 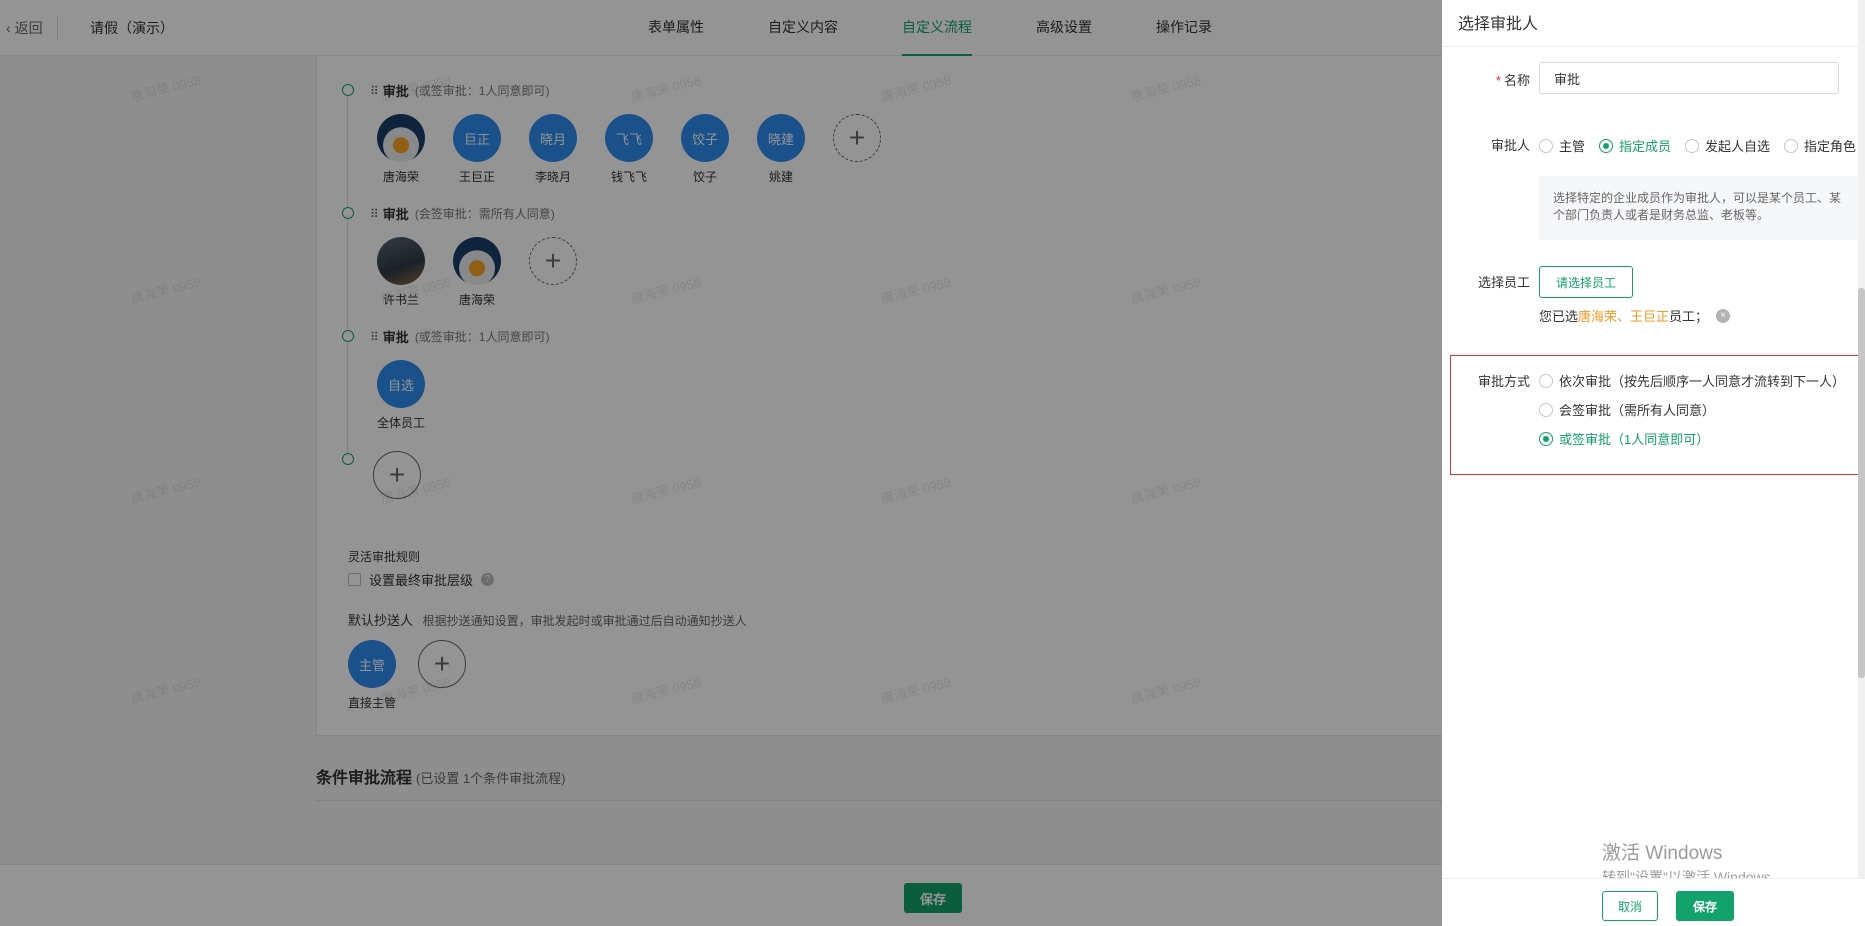 I want to click on scrollbar-thumb, so click(x=1861, y=483).